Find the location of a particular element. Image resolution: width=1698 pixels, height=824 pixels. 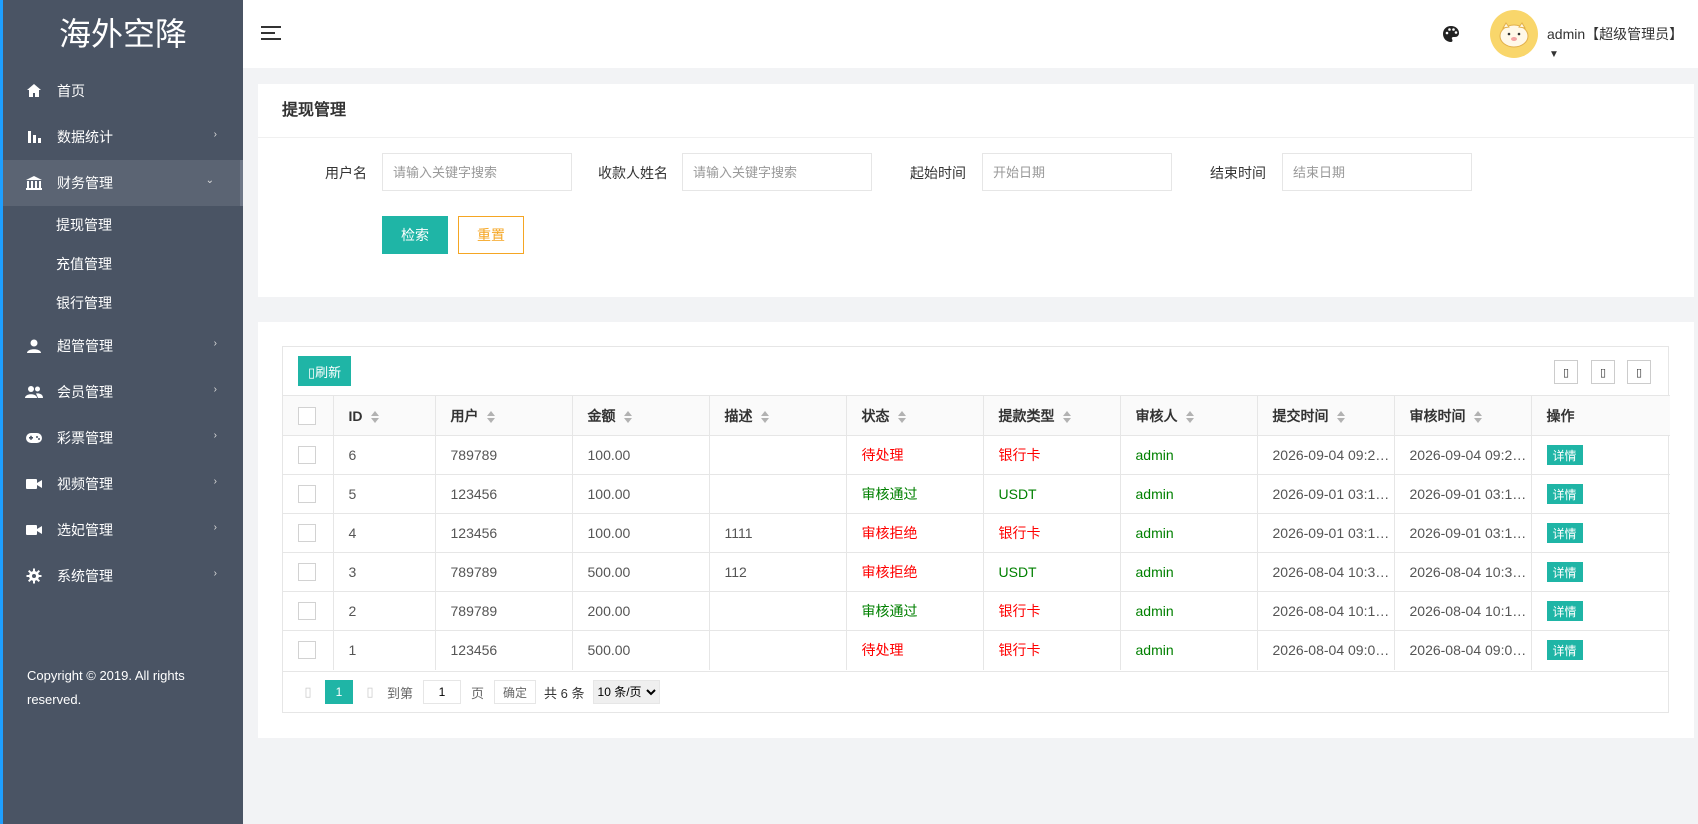

sidebar-subitem-bank: 银行管理 is located at coordinates (123, 303).